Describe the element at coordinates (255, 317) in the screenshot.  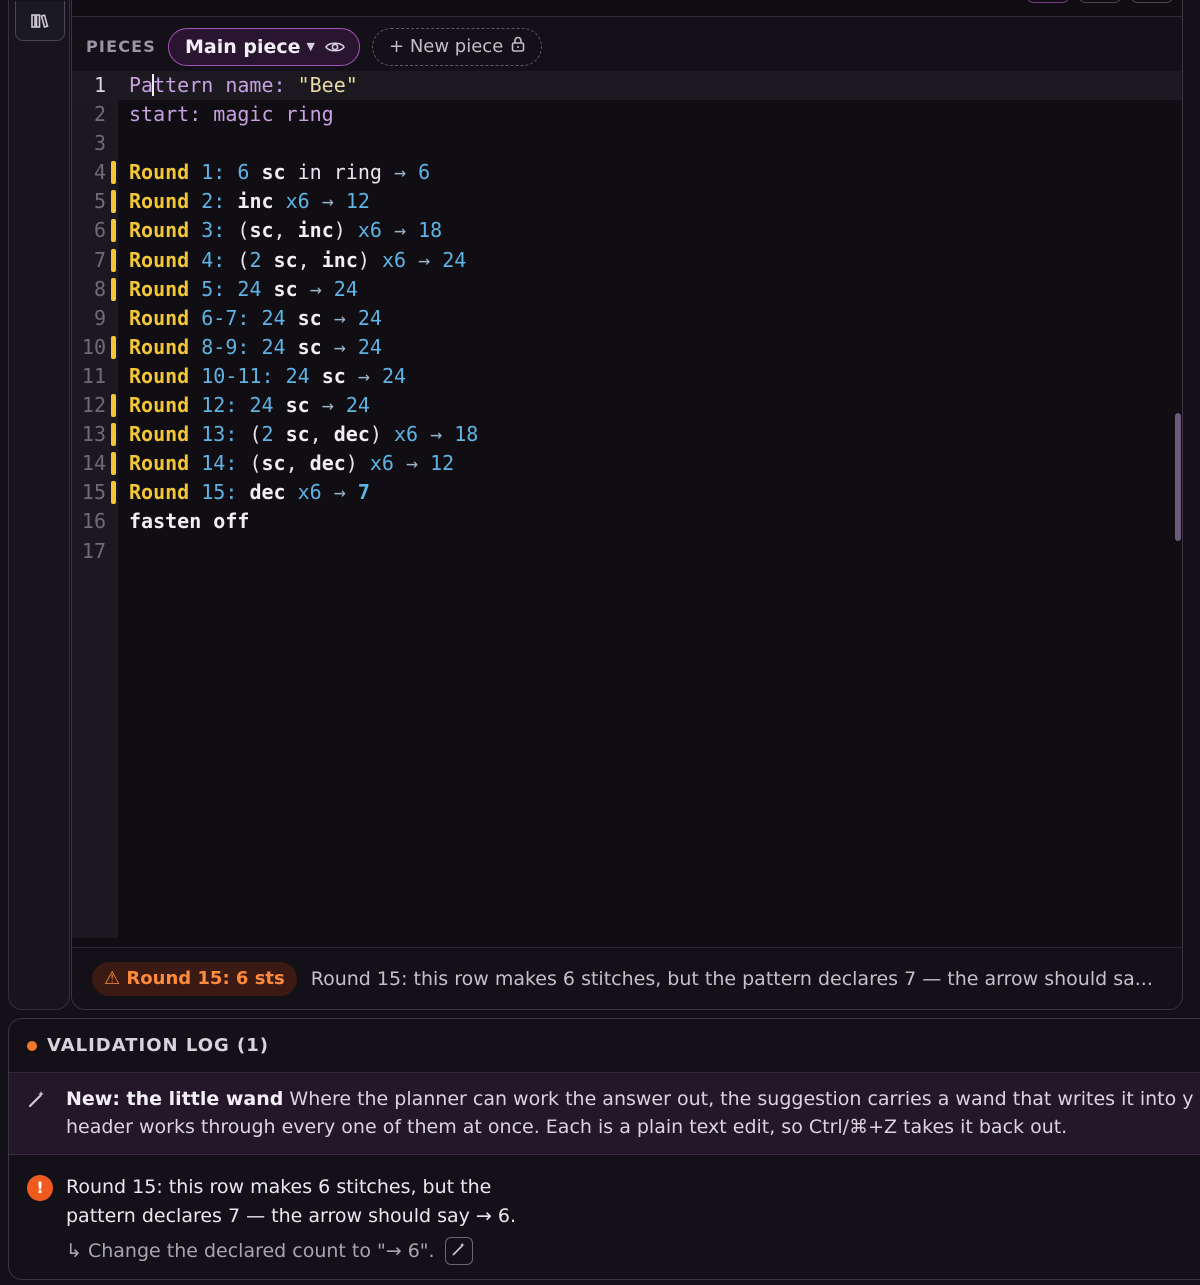
I see `line-text: Round 6-7: 24 sc → 24` at that location.